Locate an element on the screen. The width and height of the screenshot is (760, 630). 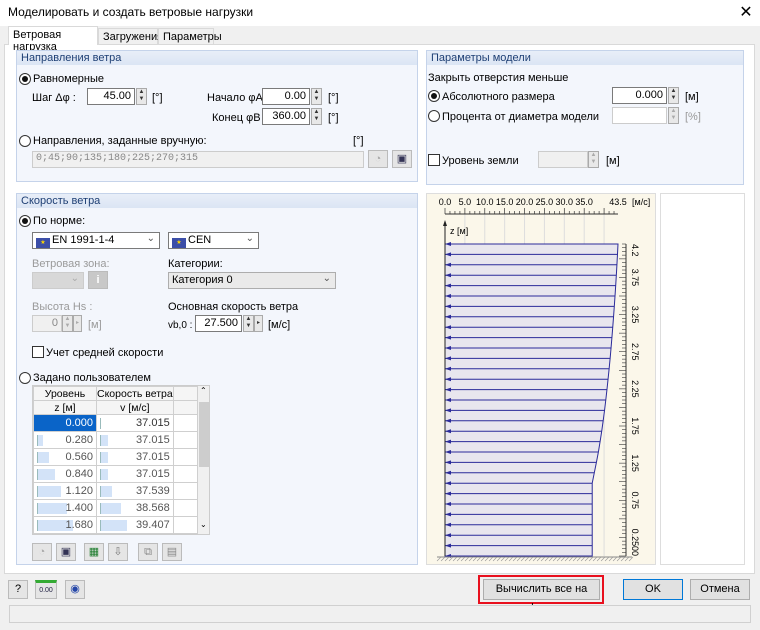
level-cell: 0.840 is located at coordinates (65, 474).